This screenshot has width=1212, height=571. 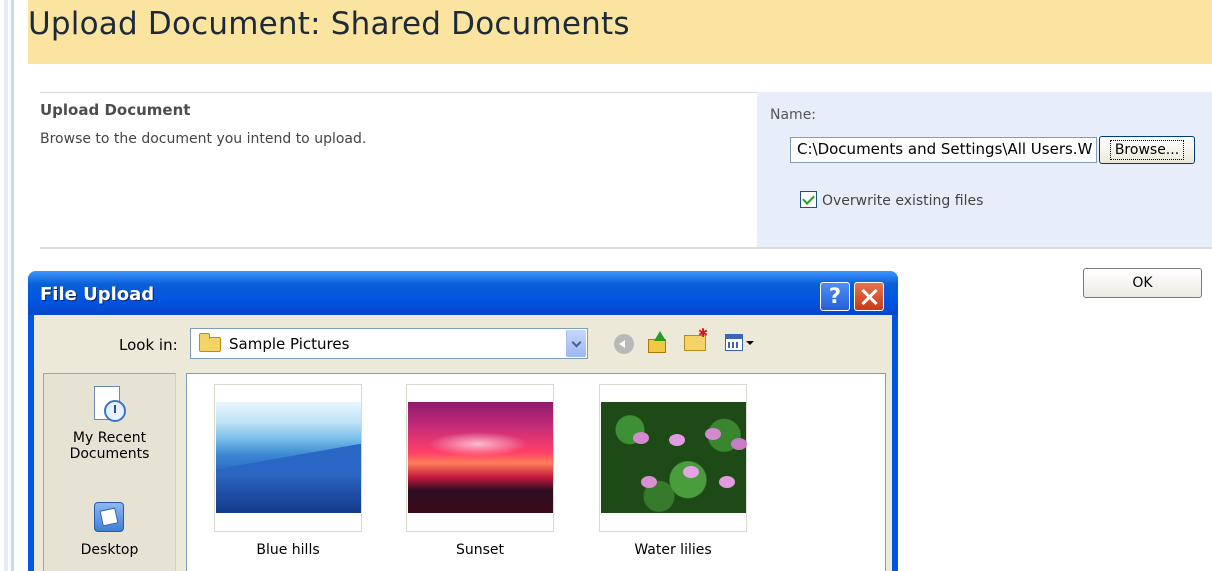 What do you see at coordinates (793, 115) in the screenshot?
I see `name-label: Name:` at bounding box center [793, 115].